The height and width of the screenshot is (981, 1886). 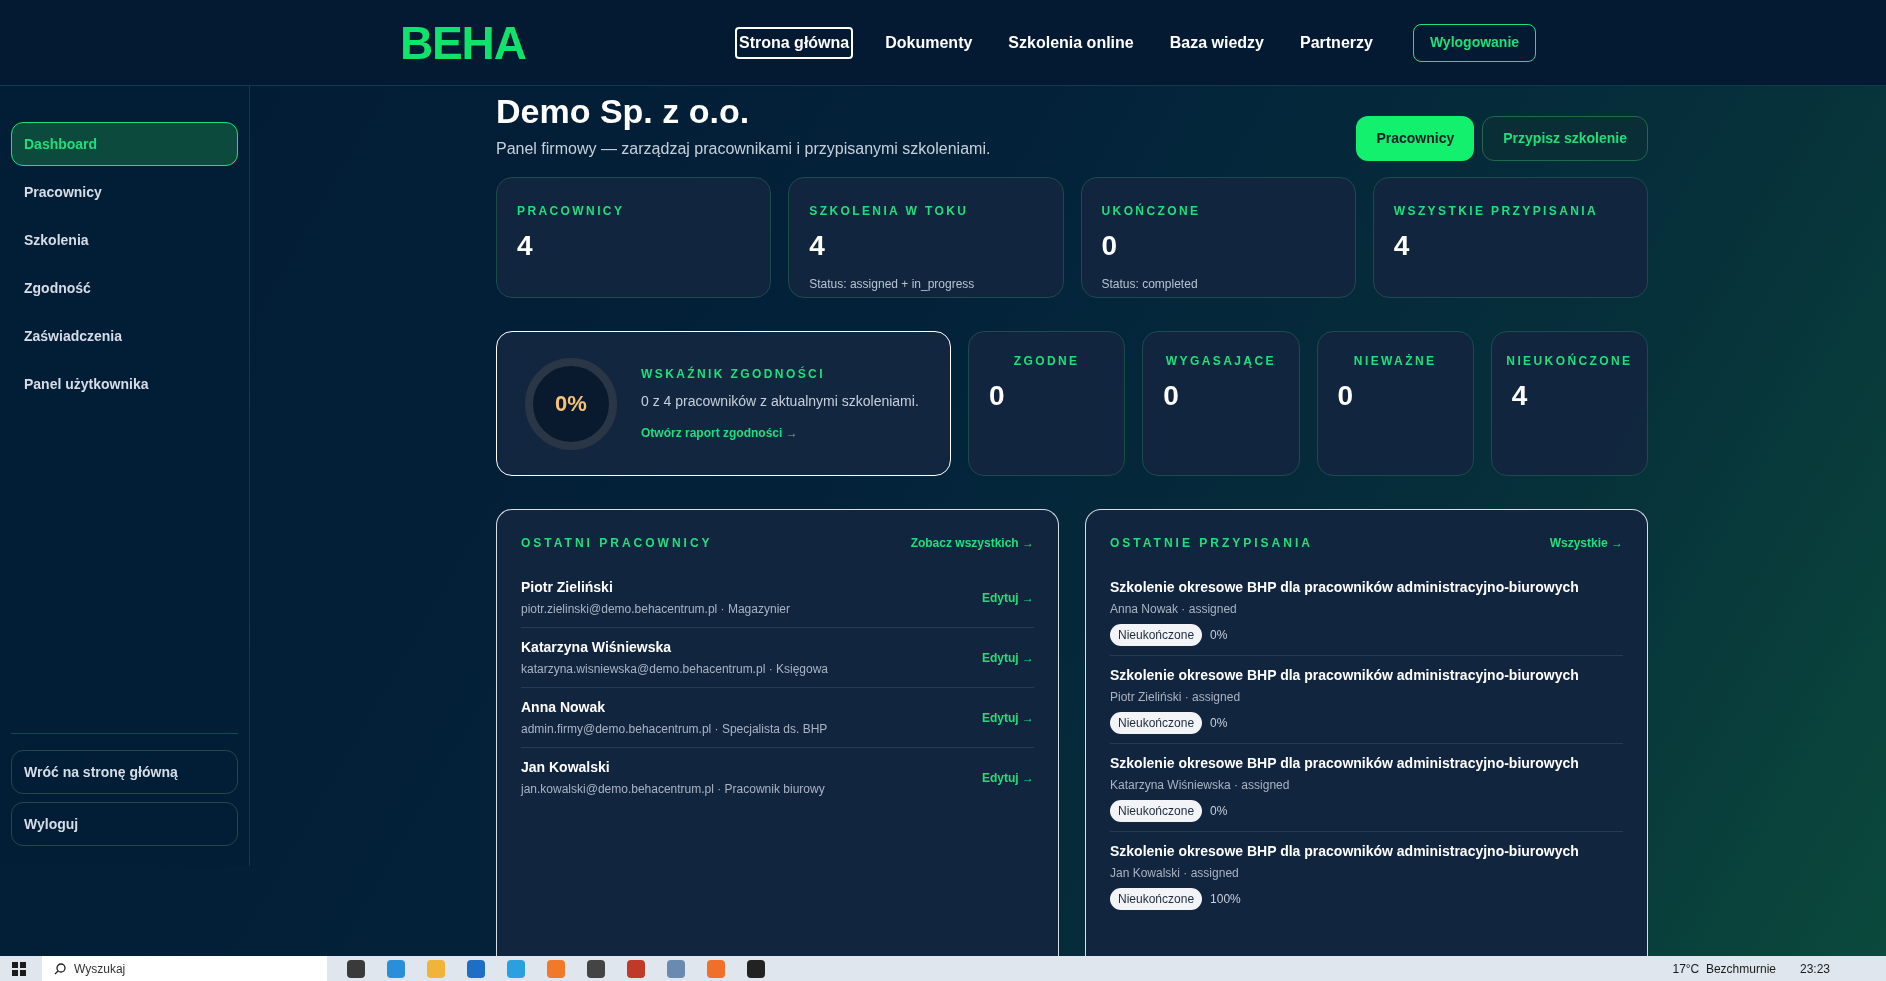 I want to click on panel-title: OSTATNI PRACOWNICY, so click(x=617, y=543).